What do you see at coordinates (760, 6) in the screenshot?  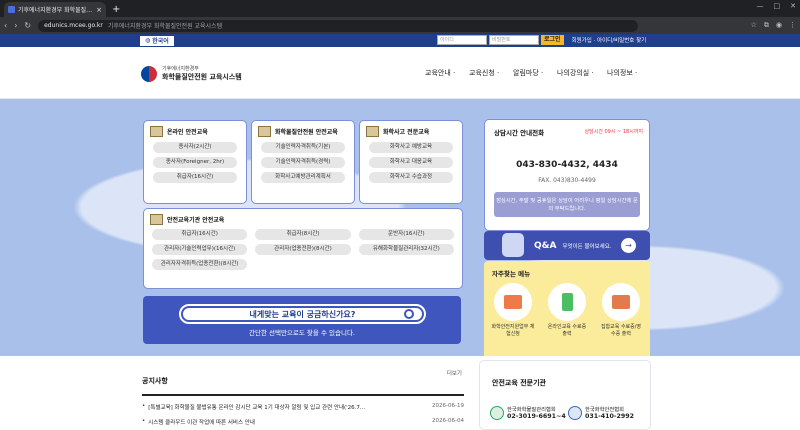 I see `minimize-icon: —` at bounding box center [760, 6].